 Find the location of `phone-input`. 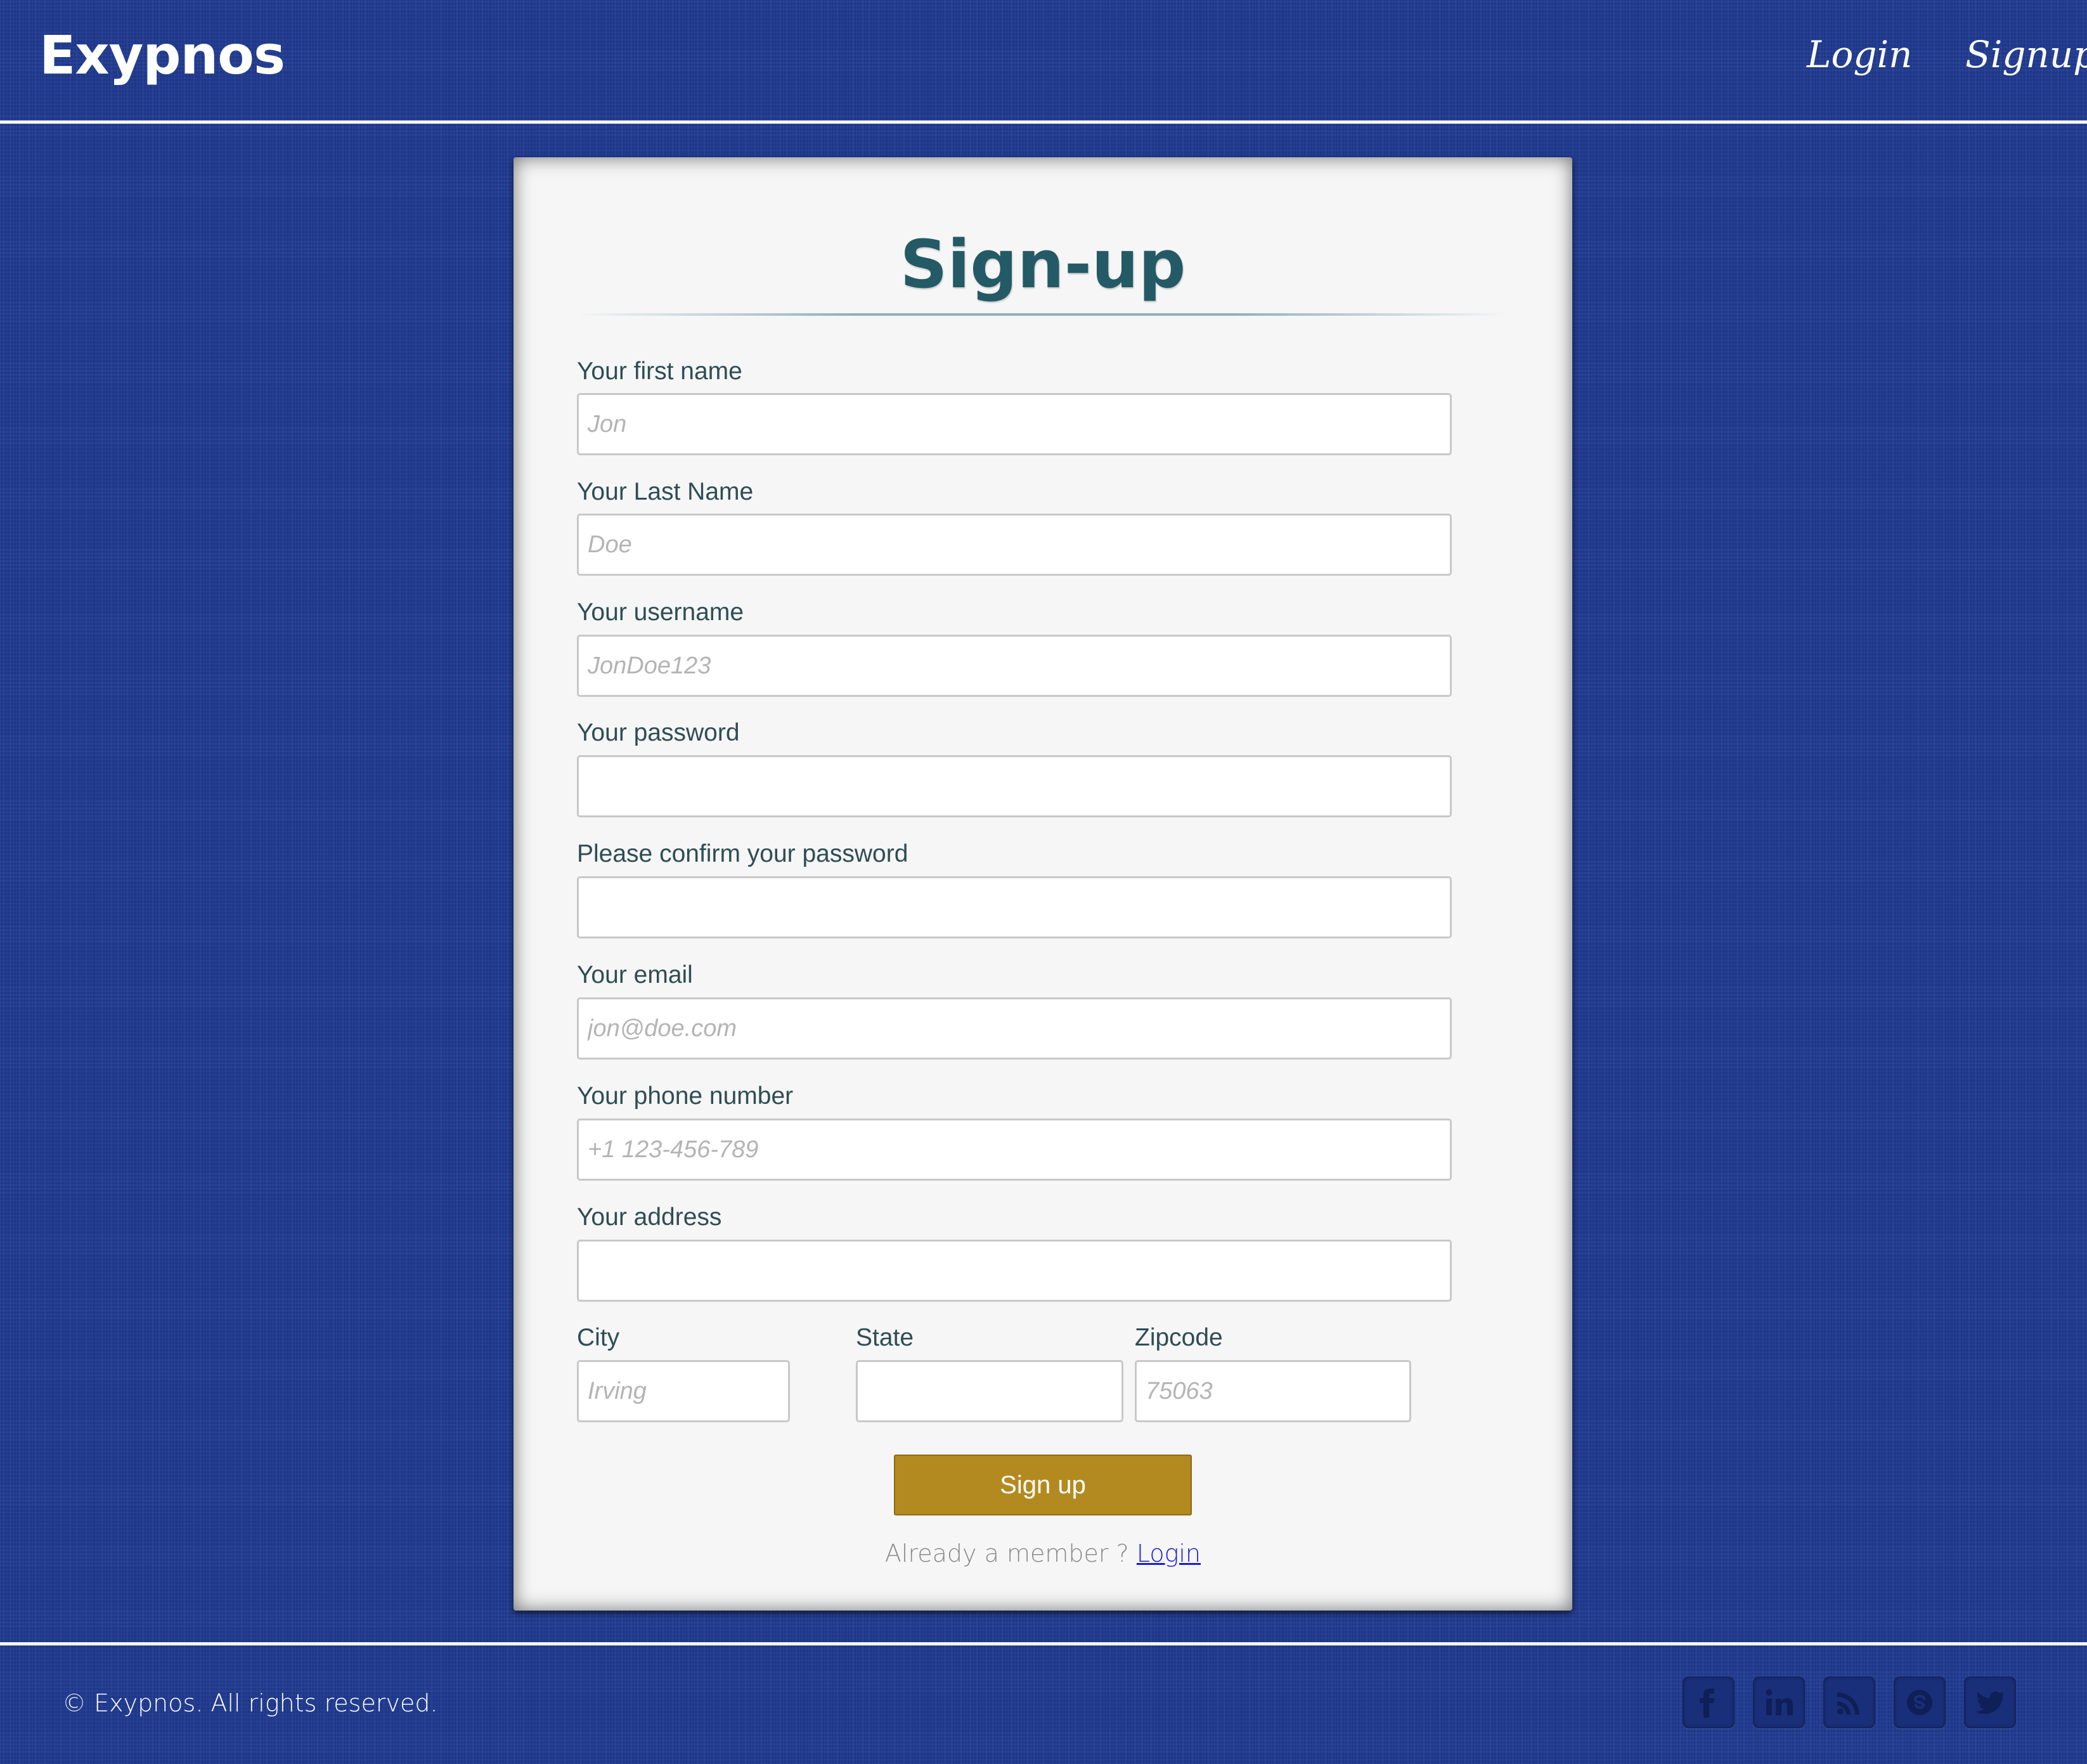

phone-input is located at coordinates (1014, 1150).